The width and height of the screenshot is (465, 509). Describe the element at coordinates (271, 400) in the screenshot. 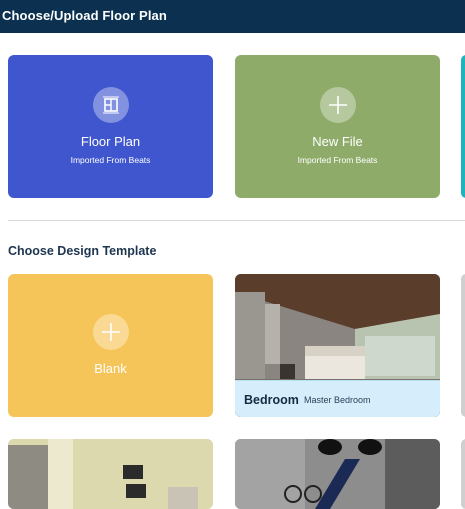

I see `bedroom-title: Bedroom` at that location.